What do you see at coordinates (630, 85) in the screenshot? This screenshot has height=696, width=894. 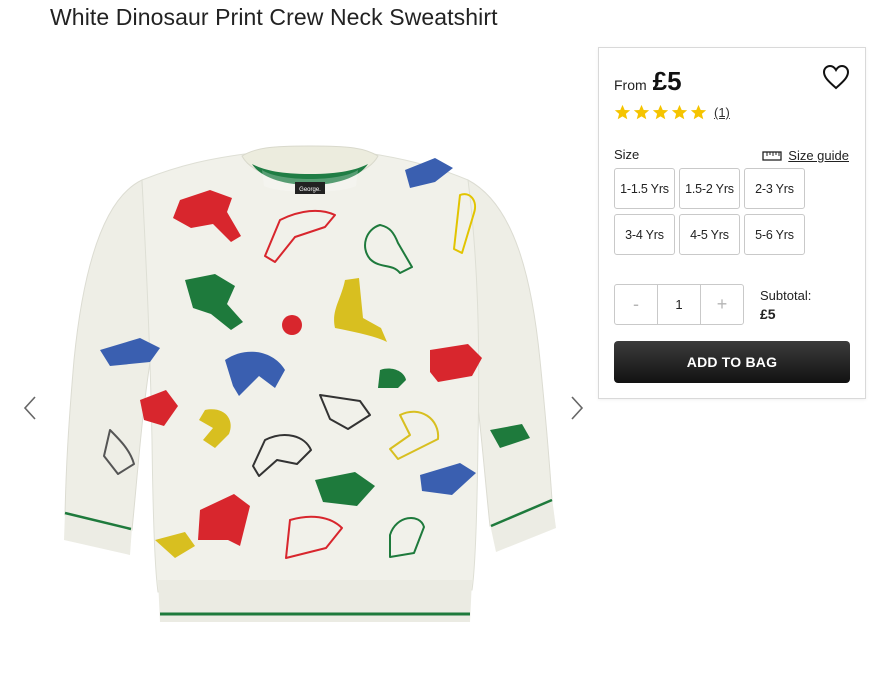 I see `price-from-label: From` at bounding box center [630, 85].